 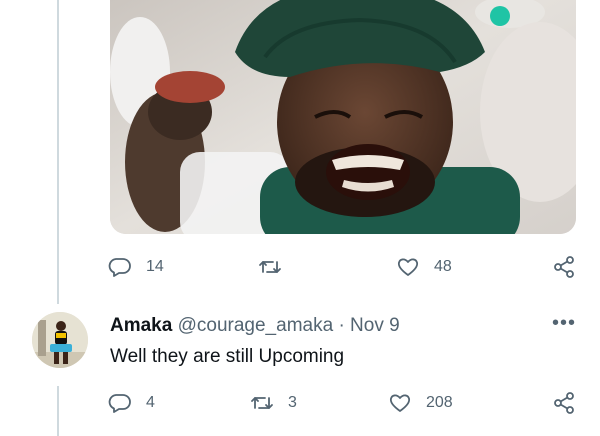 I want to click on tweet-text: Well they are still Upcoming, so click(x=227, y=356).